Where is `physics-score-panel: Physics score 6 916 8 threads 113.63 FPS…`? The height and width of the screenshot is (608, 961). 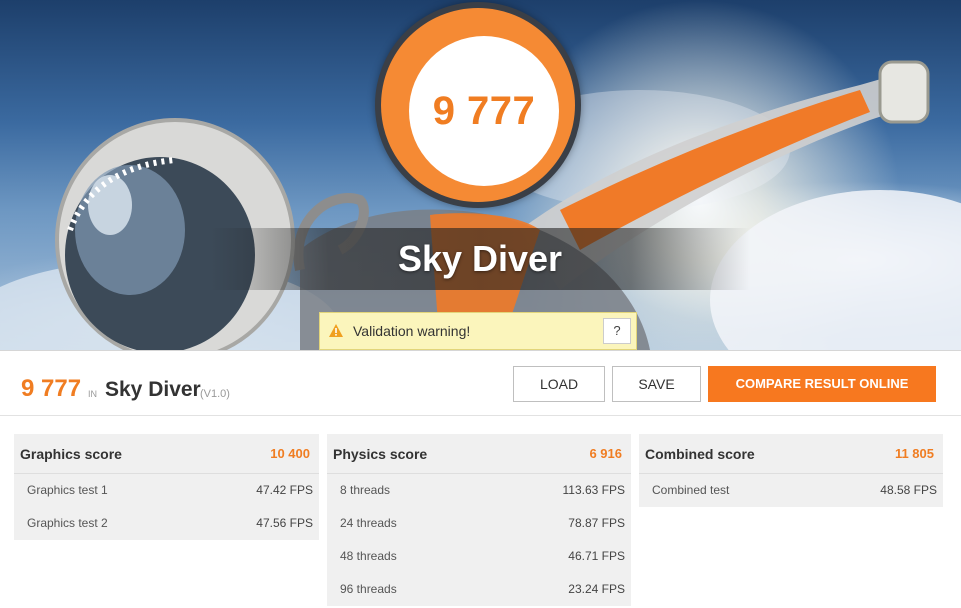
physics-score-panel: Physics score 6 916 8 threads 113.63 FPS… is located at coordinates (479, 520).